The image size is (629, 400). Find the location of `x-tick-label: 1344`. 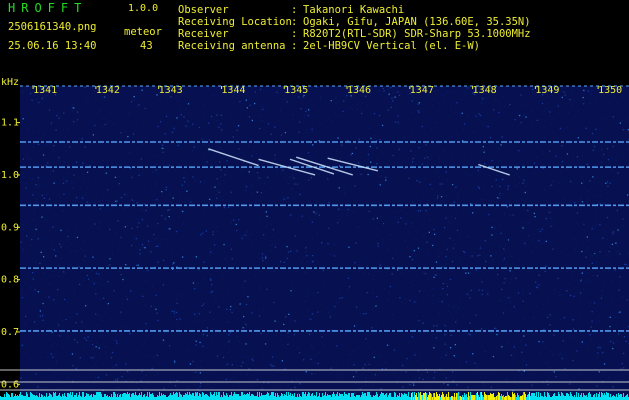

x-tick-label: 1344 is located at coordinates (233, 90).